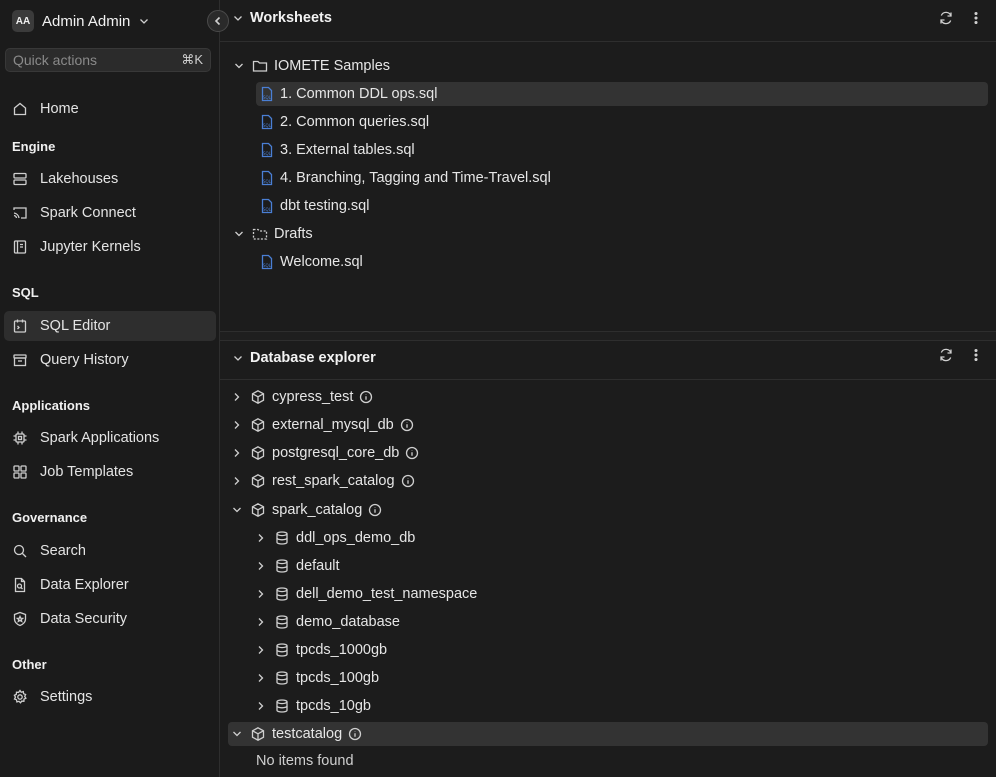  What do you see at coordinates (110, 438) in the screenshot?
I see `nav-spark-applications: Spark Applications` at bounding box center [110, 438].